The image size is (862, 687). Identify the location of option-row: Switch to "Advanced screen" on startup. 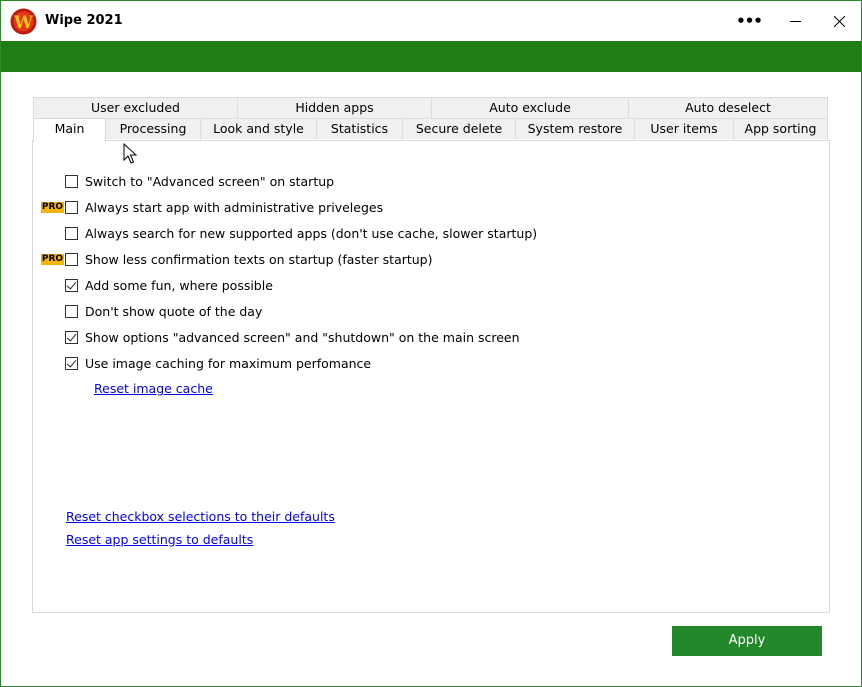
(199, 181).